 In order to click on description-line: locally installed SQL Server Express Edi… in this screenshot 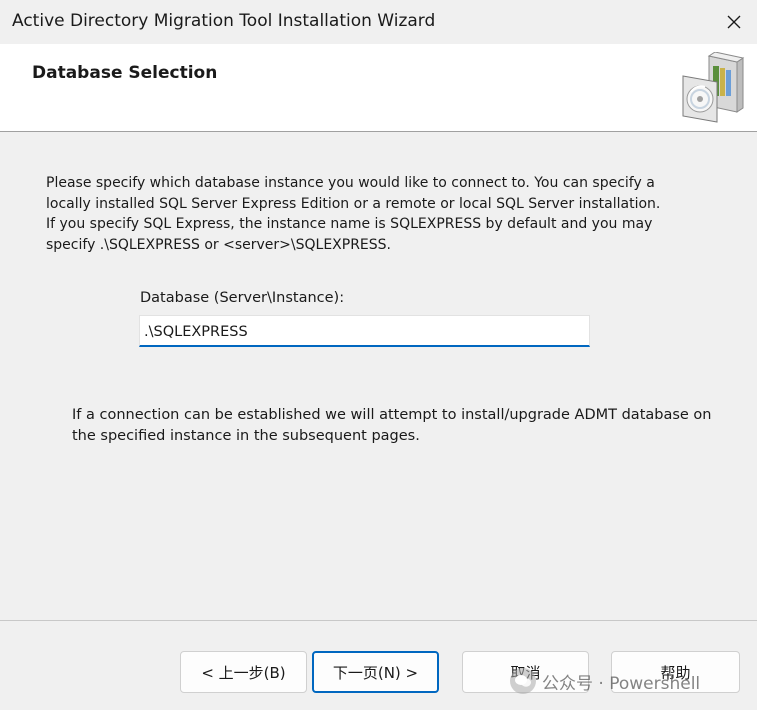, I will do `click(353, 203)`.